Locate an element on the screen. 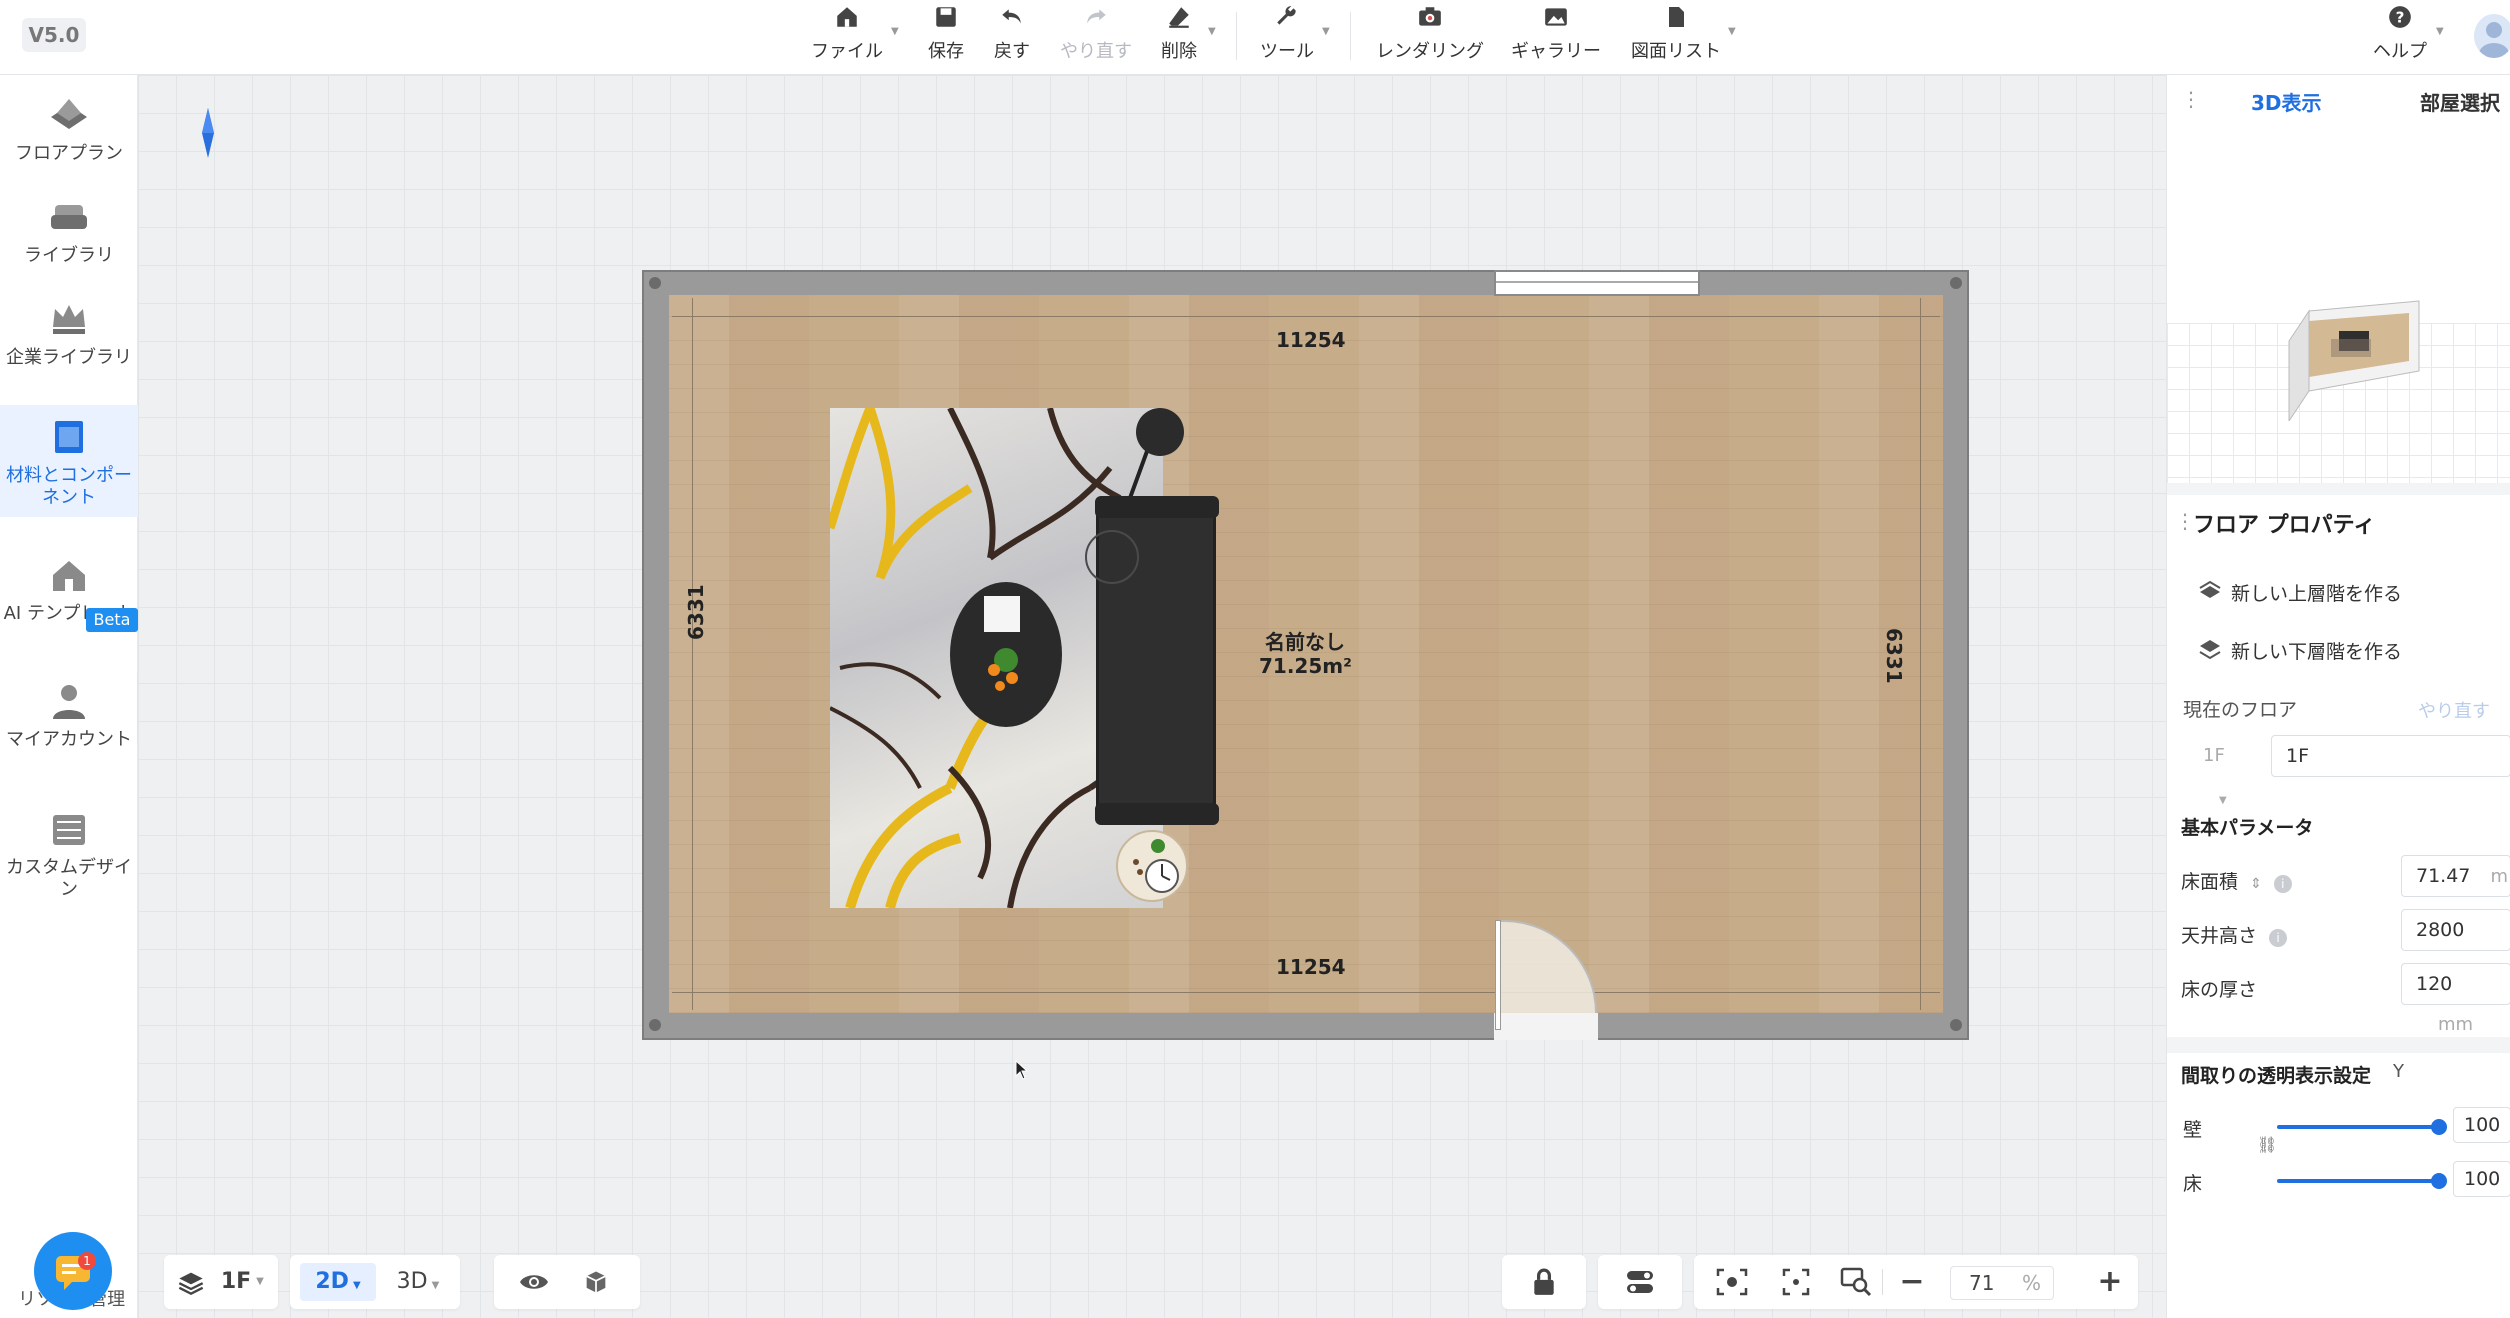 The height and width of the screenshot is (1318, 2510). side-table is located at coordinates (1152, 866).